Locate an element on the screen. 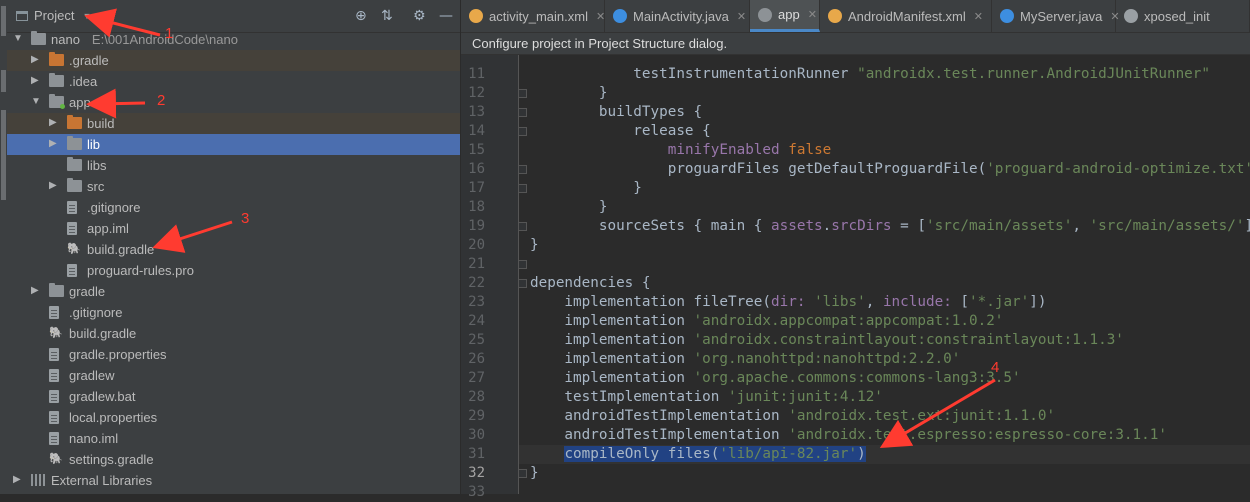 The height and width of the screenshot is (502, 1250). code-token: implementation is located at coordinates (612, 359).